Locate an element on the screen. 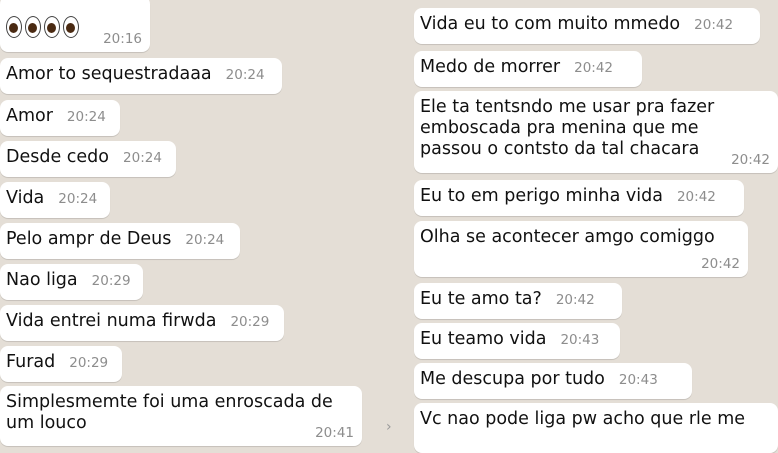 This screenshot has width=778, height=453. message-bubble: Amor to sequestradaaa 20:24 is located at coordinates (141, 76).